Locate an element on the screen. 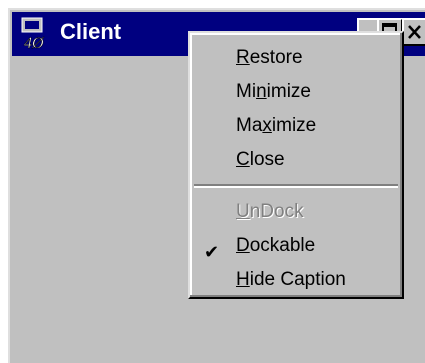 Image resolution: width=425 pixels, height=363 pixels. menu-item-hide-caption: Hide Caption is located at coordinates (291, 280).